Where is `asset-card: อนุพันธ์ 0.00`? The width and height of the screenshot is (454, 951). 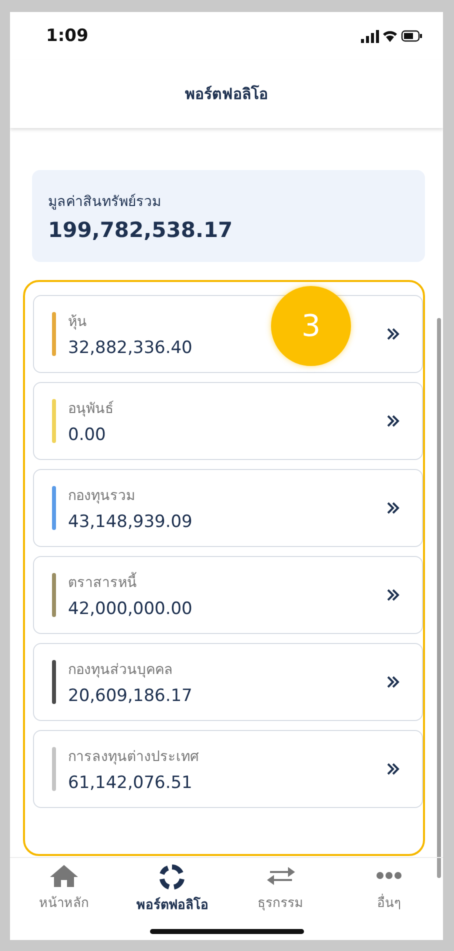
asset-card: อนุพันธ์ 0.00 is located at coordinates (228, 421).